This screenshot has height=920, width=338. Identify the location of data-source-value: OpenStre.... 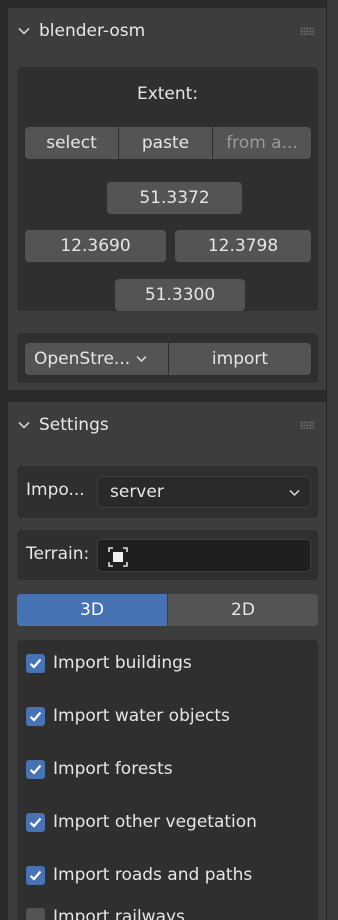
(82, 359).